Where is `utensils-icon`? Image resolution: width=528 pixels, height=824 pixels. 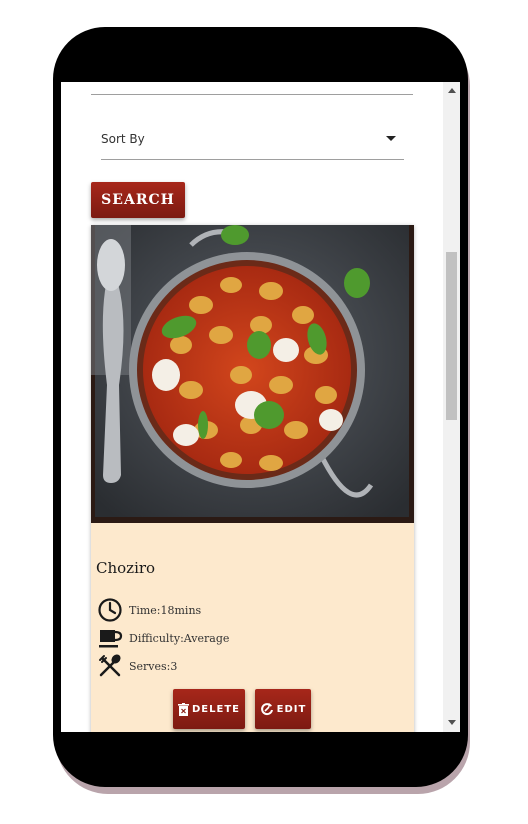 utensils-icon is located at coordinates (110, 665).